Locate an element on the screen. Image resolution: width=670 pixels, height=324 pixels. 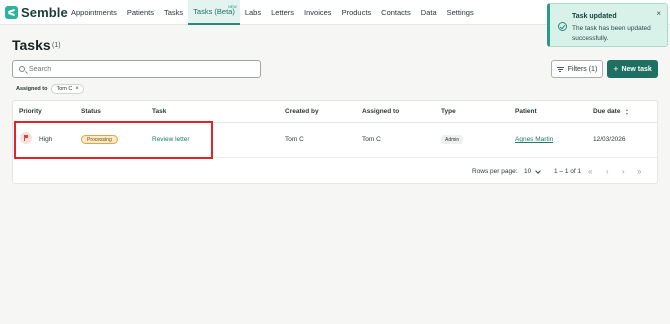
filter-chip: Tom C × is located at coordinates (67, 89).